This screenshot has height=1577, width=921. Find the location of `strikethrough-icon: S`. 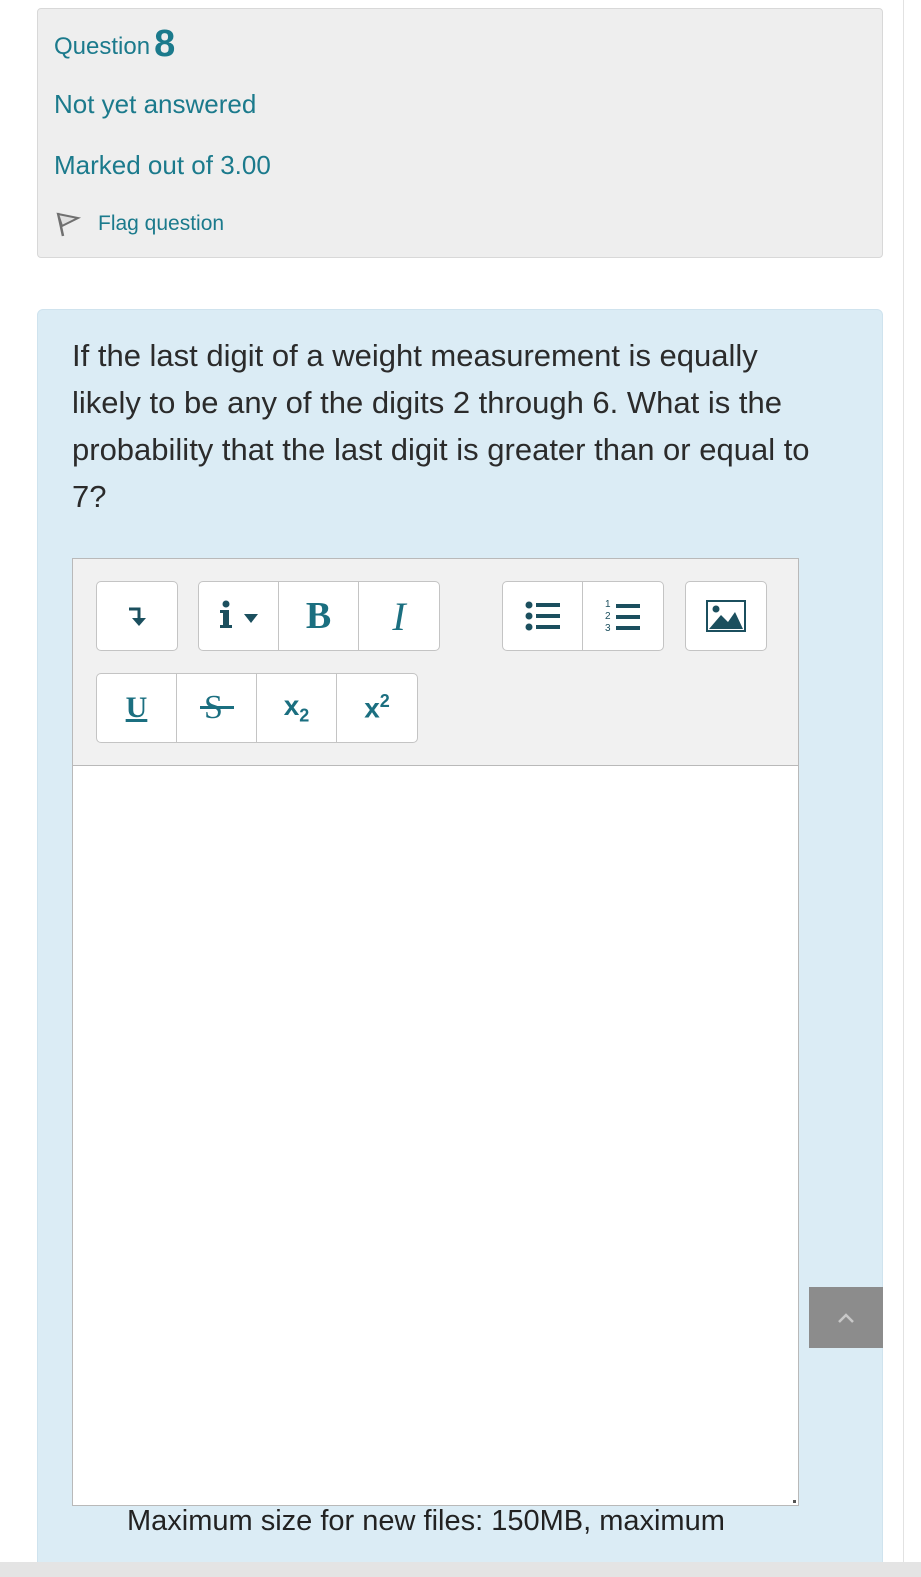

strikethrough-icon: S is located at coordinates (216, 707).